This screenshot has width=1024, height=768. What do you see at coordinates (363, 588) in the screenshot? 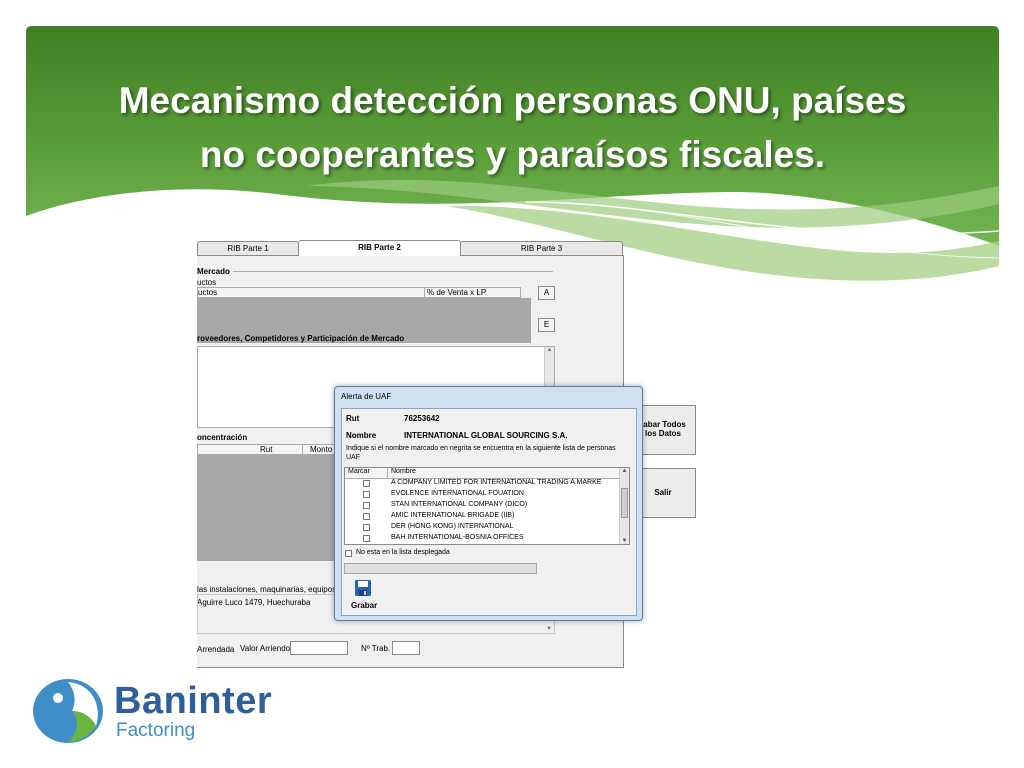
I see `floppy-disk-icon` at bounding box center [363, 588].